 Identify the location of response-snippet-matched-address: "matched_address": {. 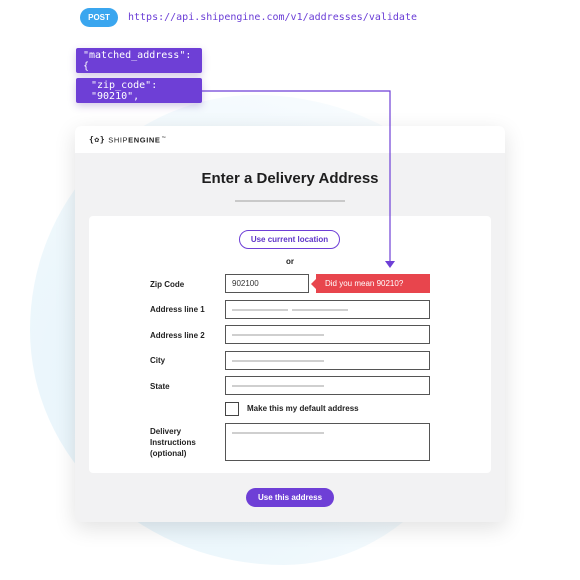
(139, 60).